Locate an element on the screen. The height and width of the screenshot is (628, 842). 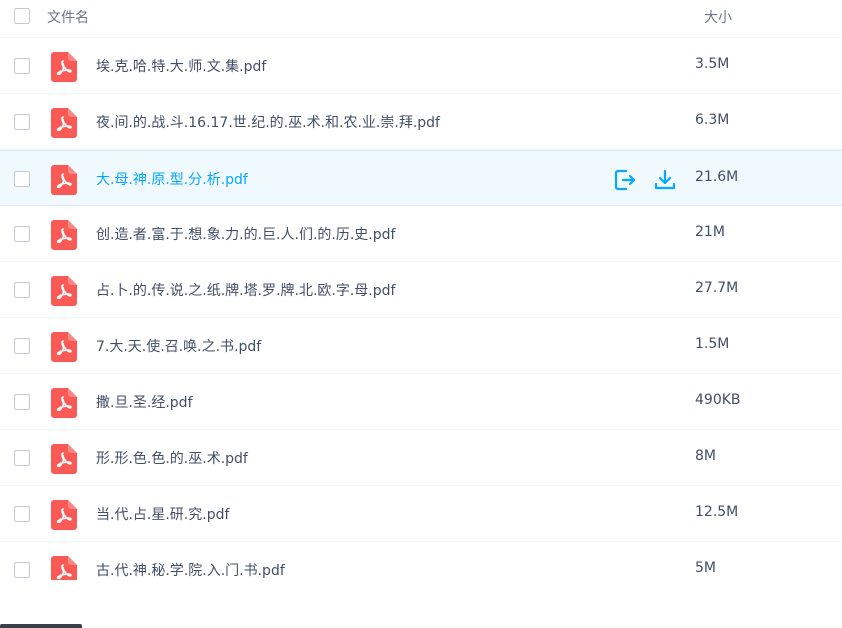
column-header-size: 大小 is located at coordinates (718, 17).